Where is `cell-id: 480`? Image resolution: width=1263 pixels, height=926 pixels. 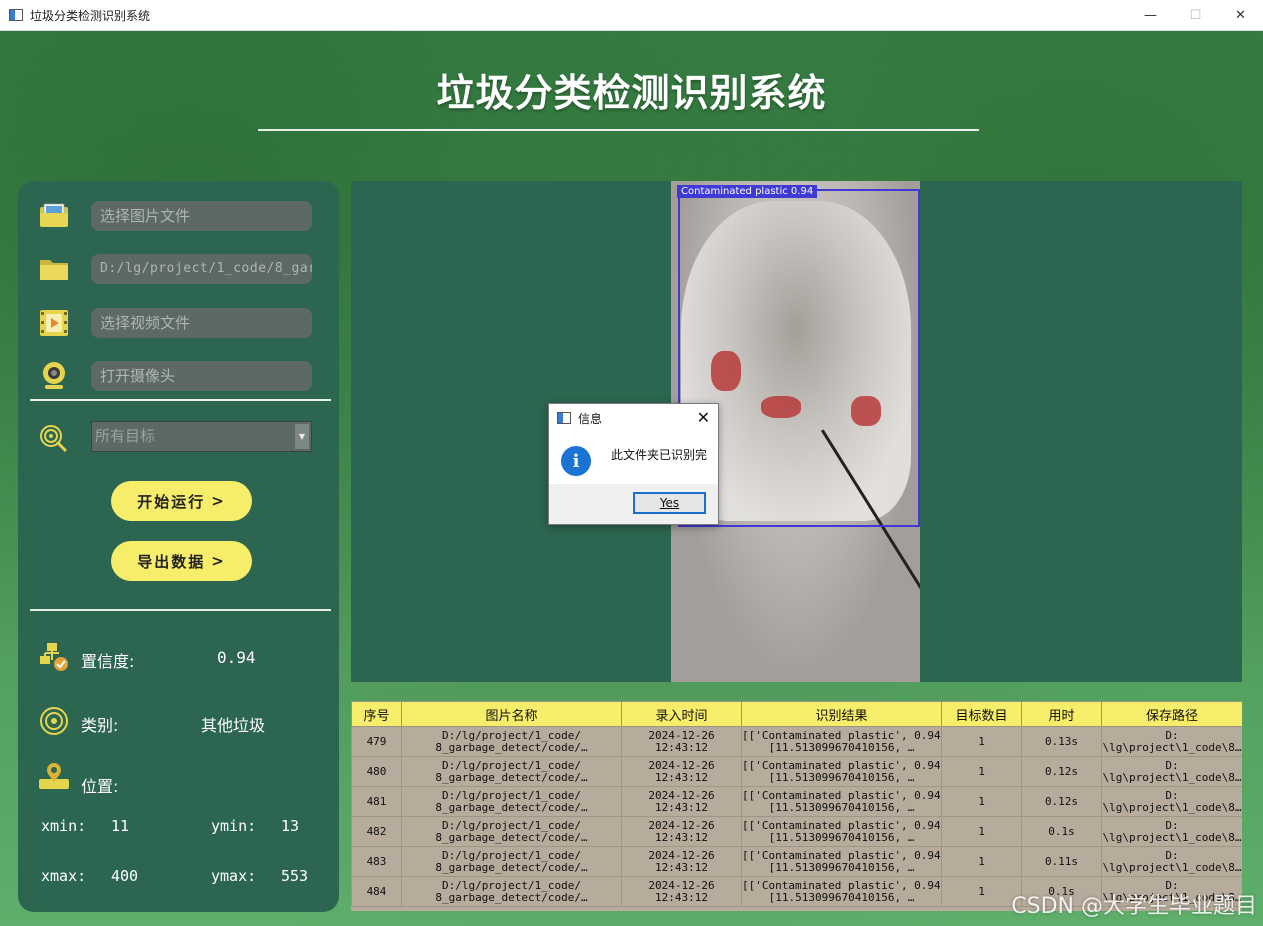
cell-id: 480 is located at coordinates (376, 771).